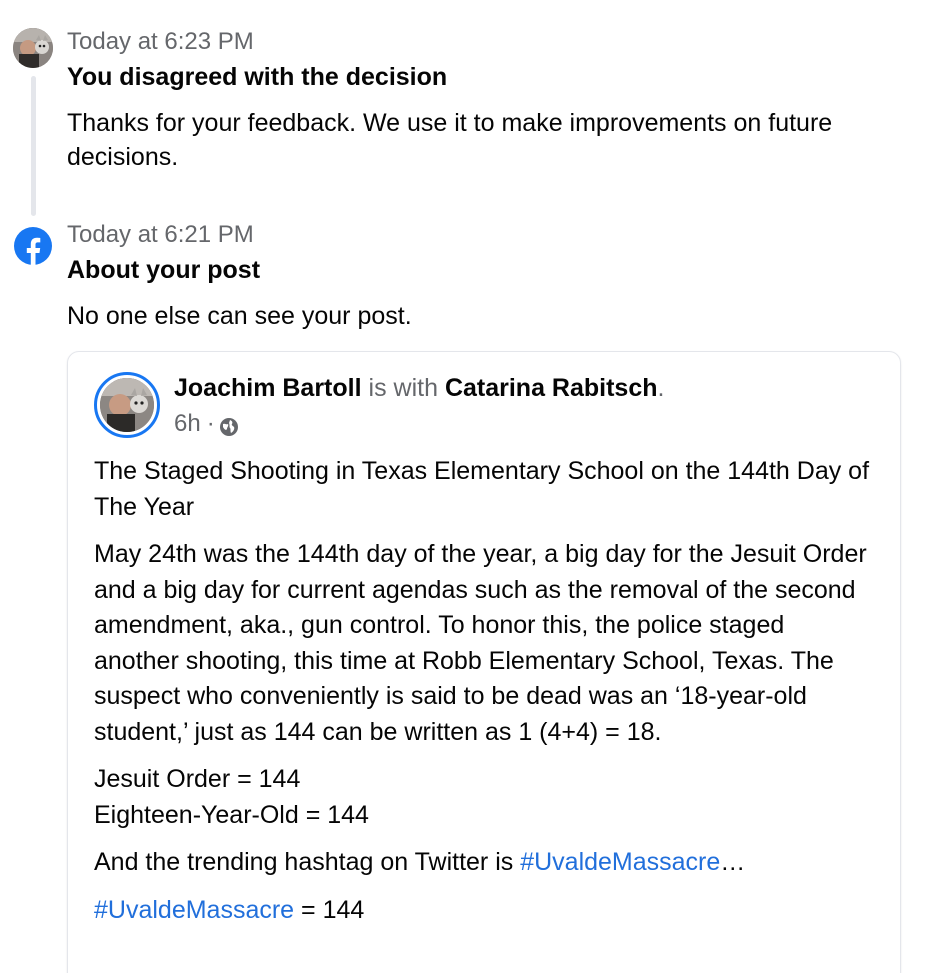 The height and width of the screenshot is (973, 940). What do you see at coordinates (329, 909) in the screenshot?
I see `hashtag-value: = 144` at bounding box center [329, 909].